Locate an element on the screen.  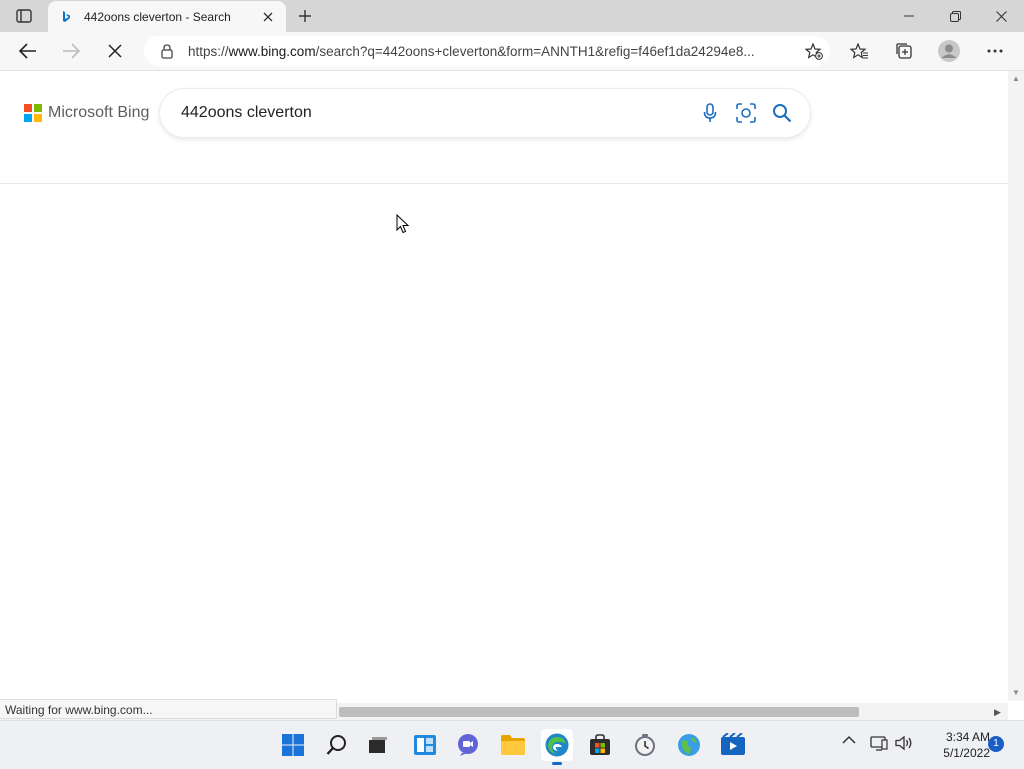
notification-badge: 1 is located at coordinates (996, 744).